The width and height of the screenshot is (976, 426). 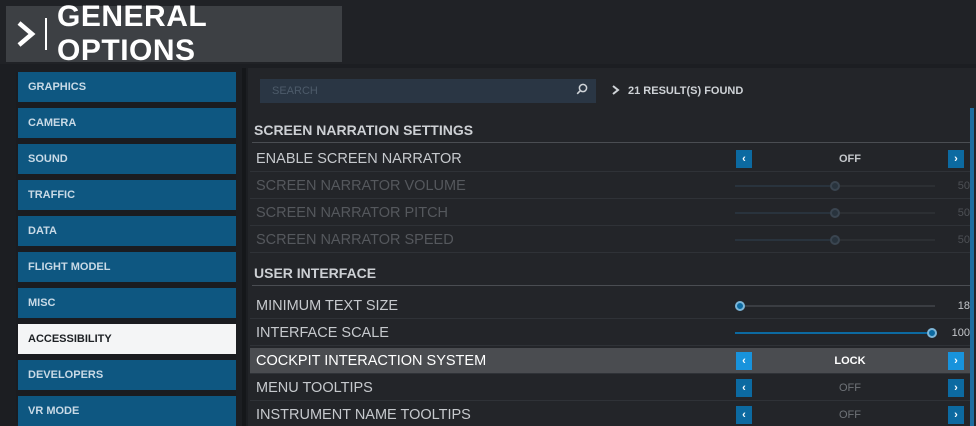 What do you see at coordinates (610, 159) in the screenshot?
I see `setting-row-enable-narrator: ENABLE SCREEN NARRATOR ‹ OFF ›` at bounding box center [610, 159].